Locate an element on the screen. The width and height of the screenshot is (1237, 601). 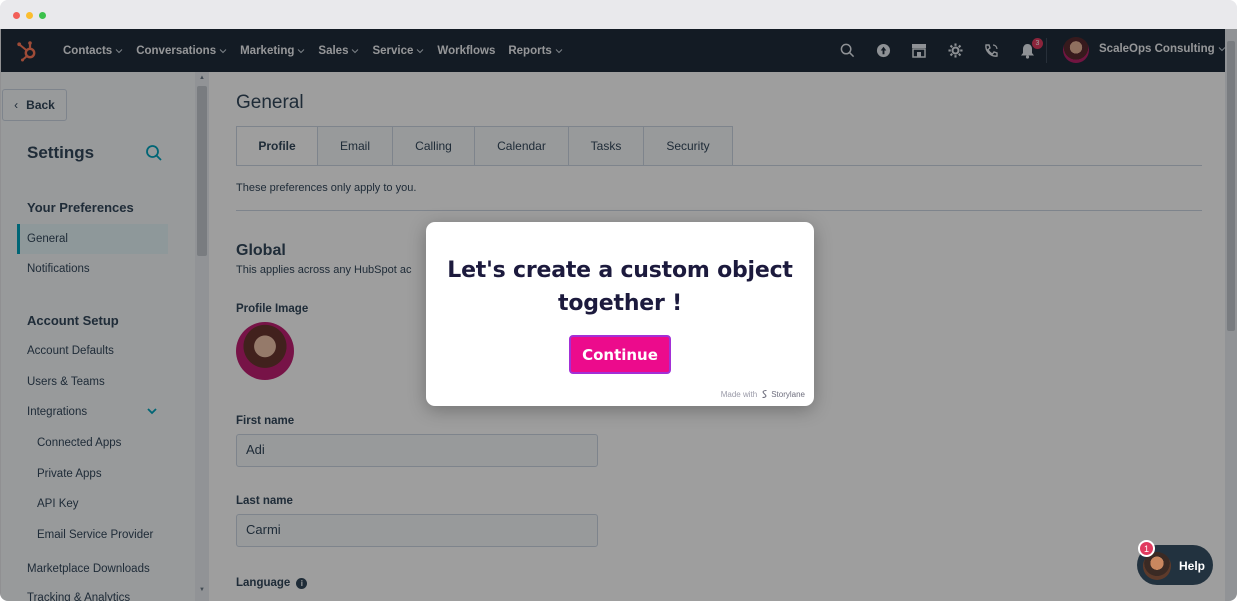
storylane-brand: Storylane is located at coordinates (788, 394).